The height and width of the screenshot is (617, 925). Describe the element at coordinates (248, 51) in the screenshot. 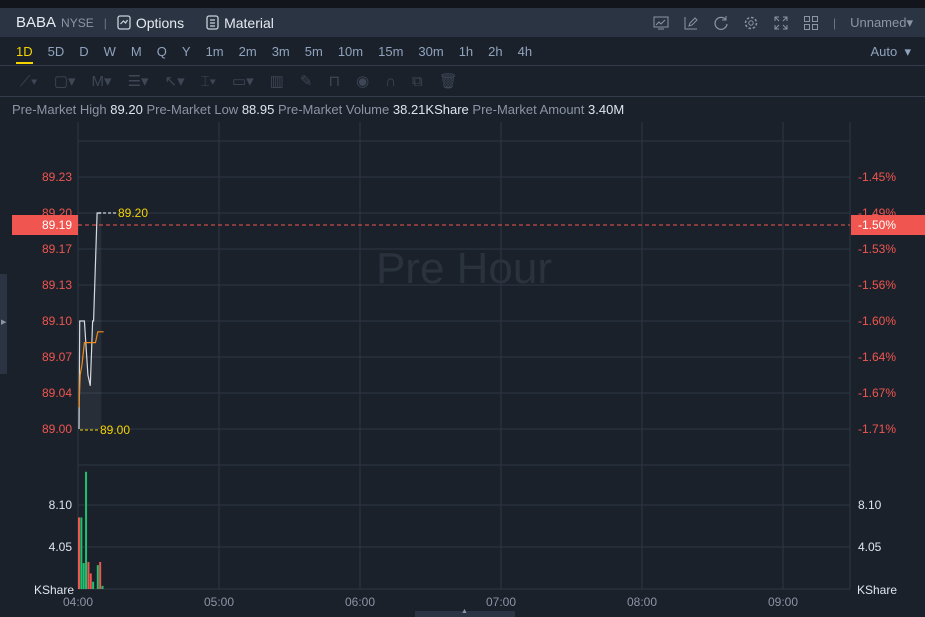

I see `timeframe-2m: 2m` at that location.